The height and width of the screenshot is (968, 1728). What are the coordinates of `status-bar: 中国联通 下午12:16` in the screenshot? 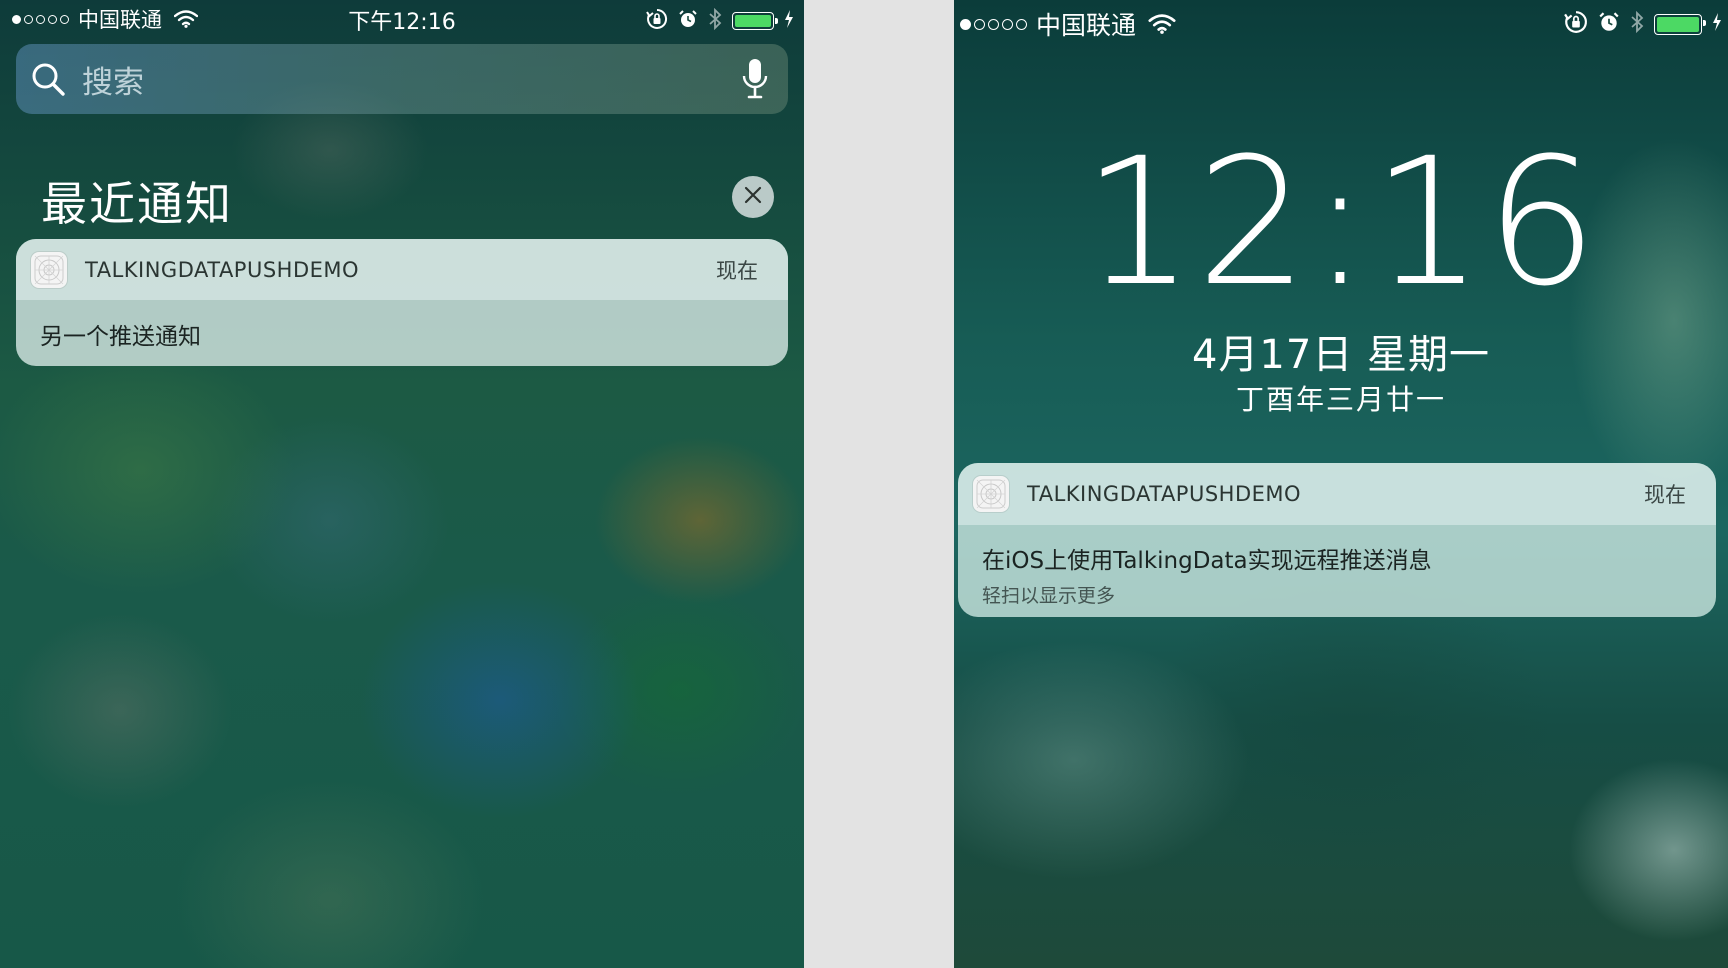 It's located at (402, 18).